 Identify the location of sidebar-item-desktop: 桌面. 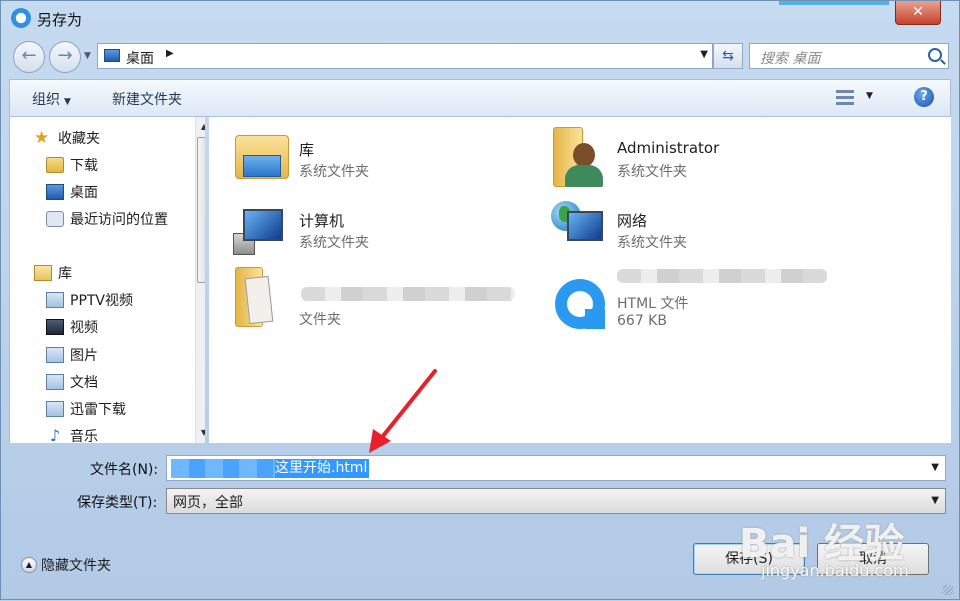
(72, 192).